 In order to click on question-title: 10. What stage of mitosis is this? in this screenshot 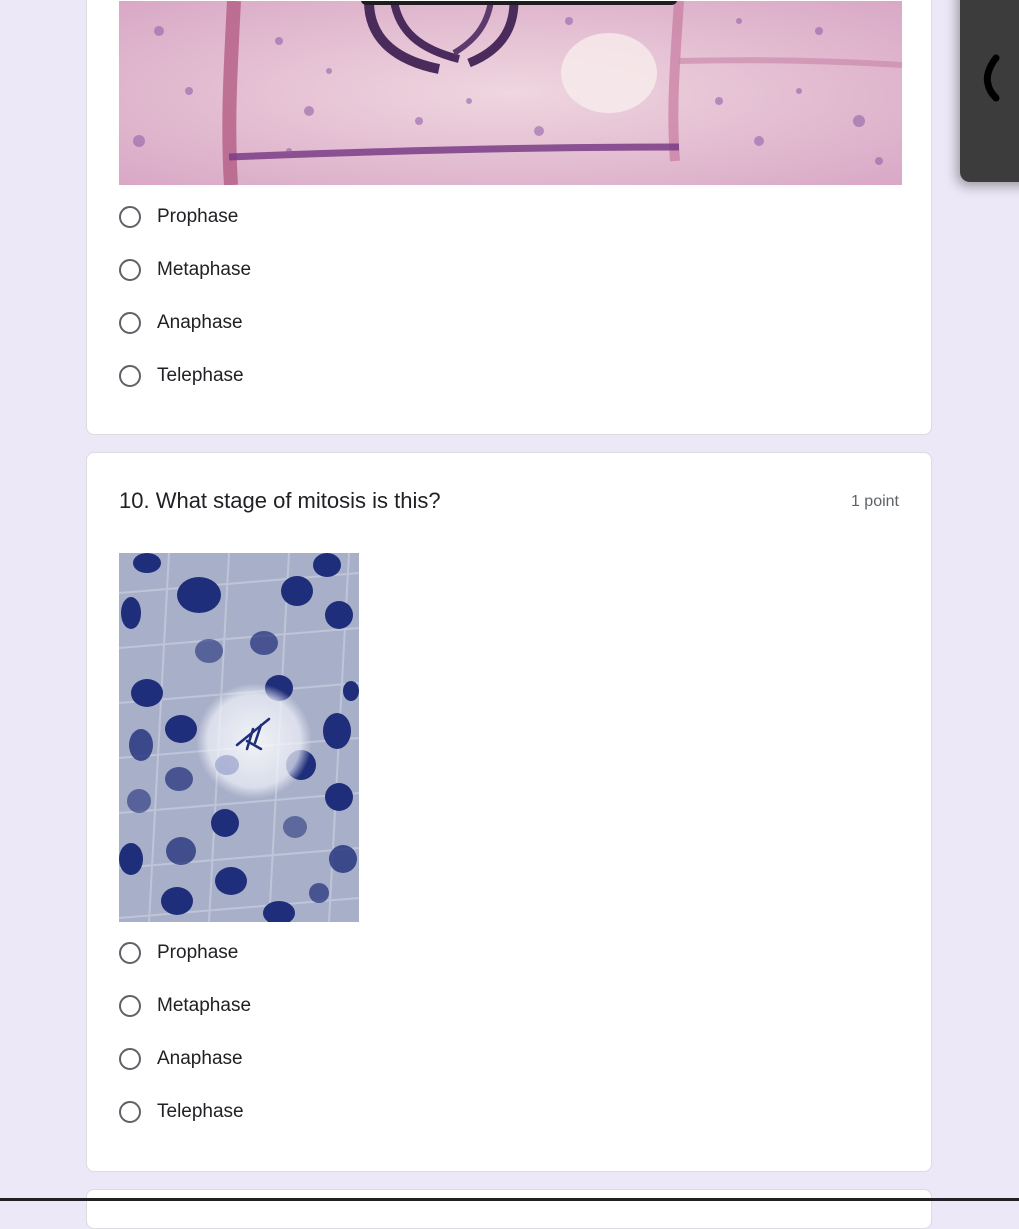, I will do `click(280, 500)`.